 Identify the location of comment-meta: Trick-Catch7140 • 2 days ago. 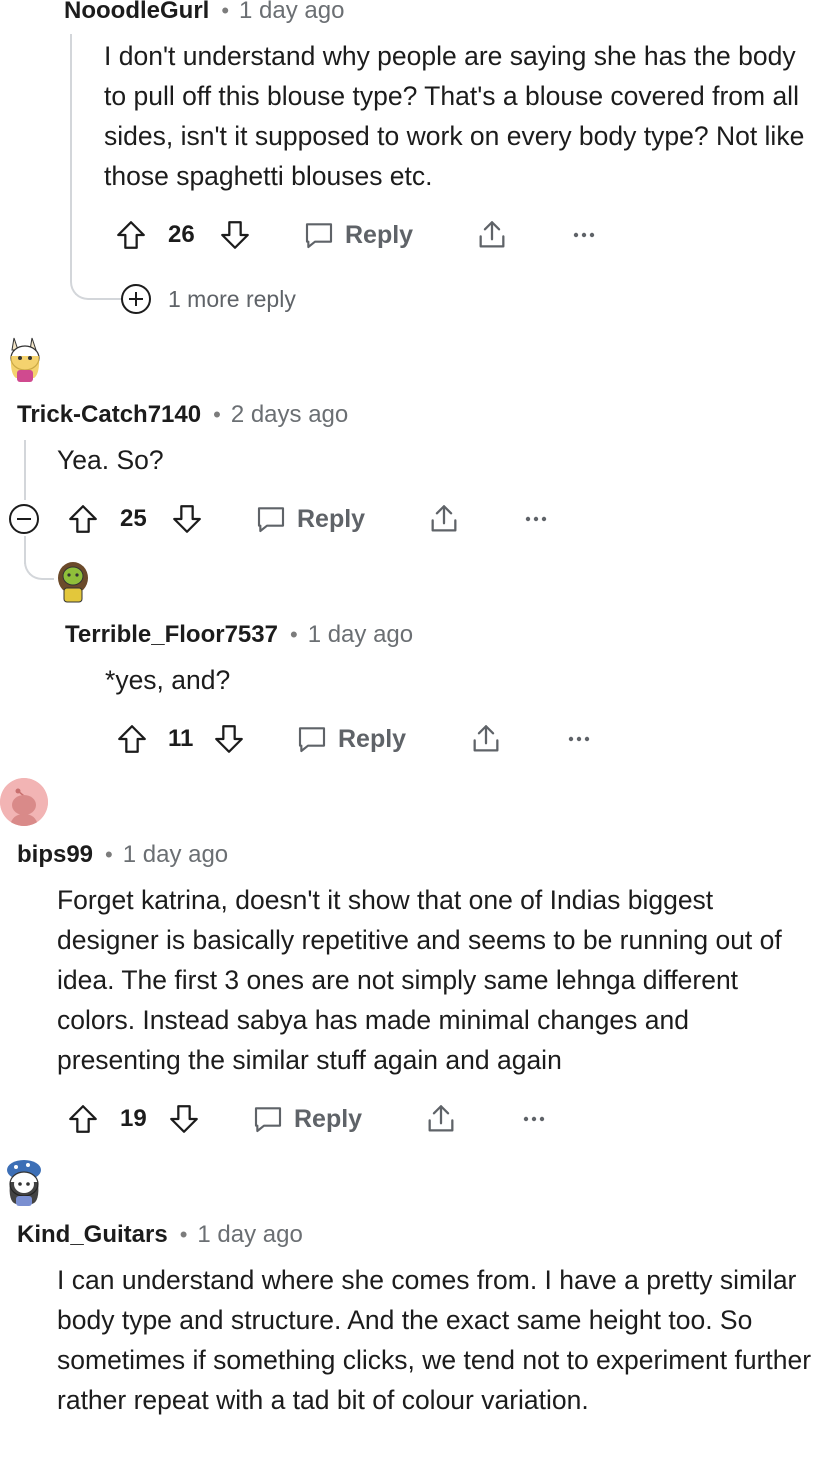
(182, 415).